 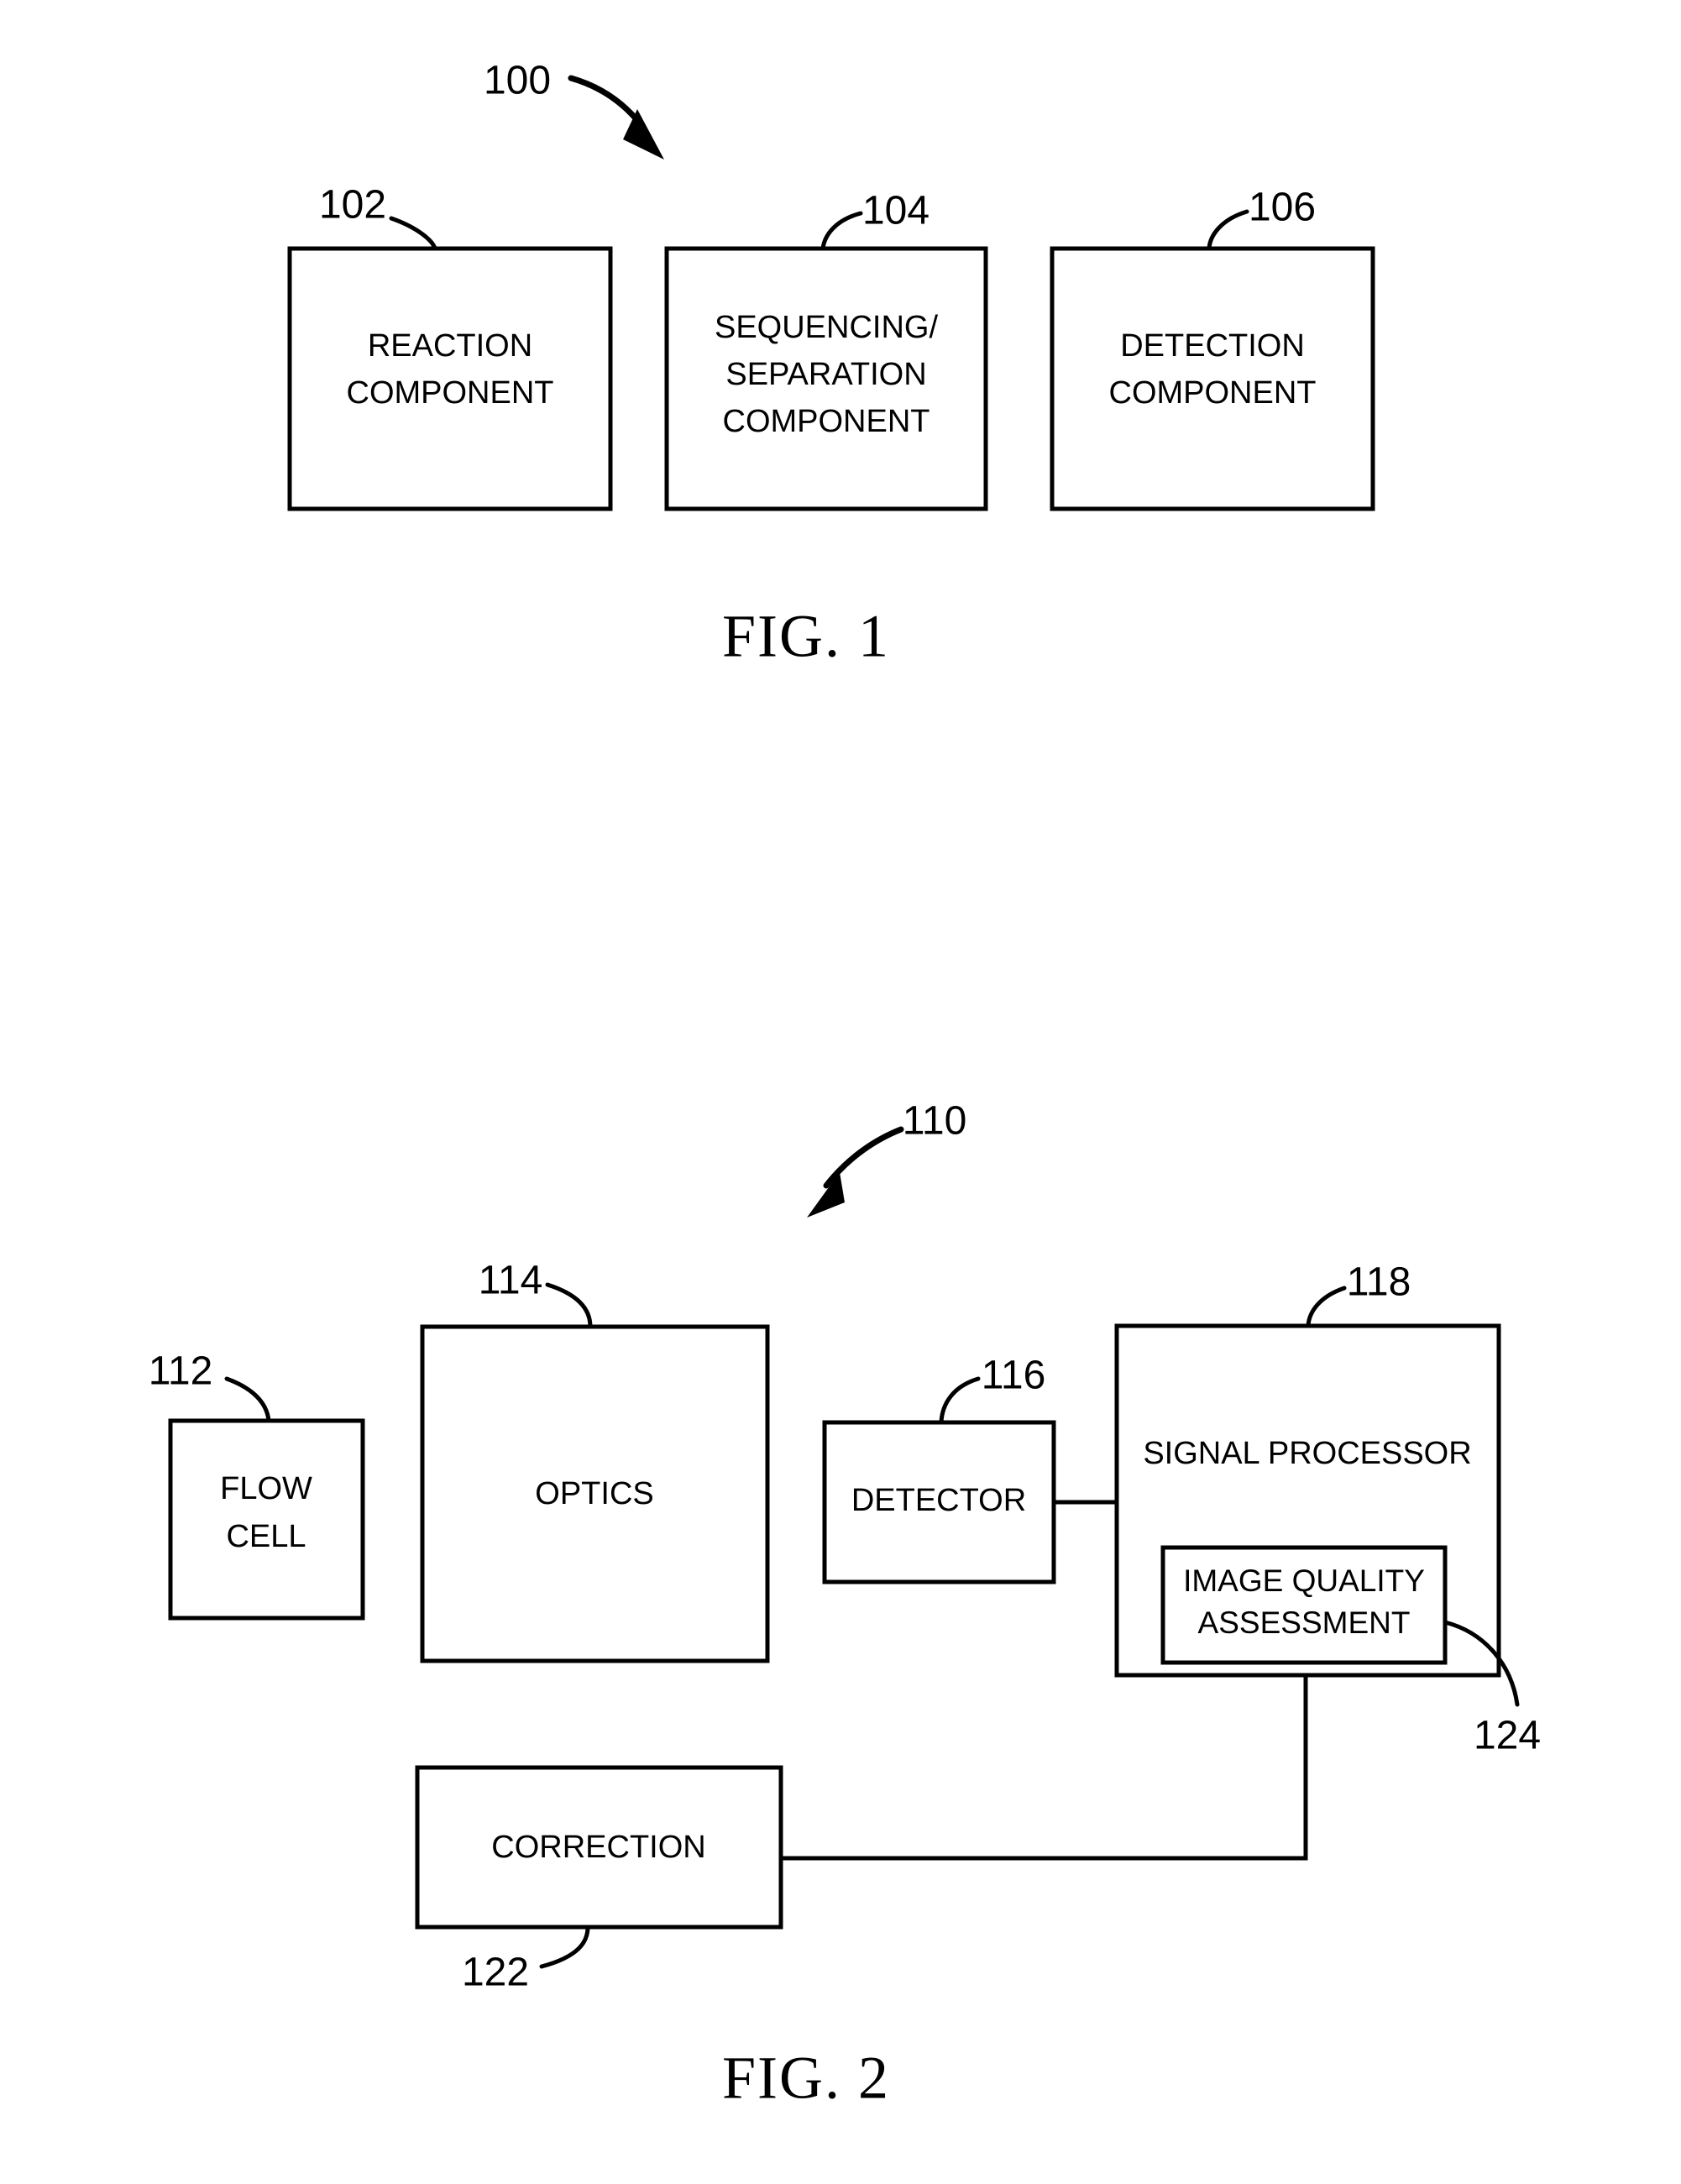 I want to click on ref-numeral-122: 122, so click(x=495, y=1973).